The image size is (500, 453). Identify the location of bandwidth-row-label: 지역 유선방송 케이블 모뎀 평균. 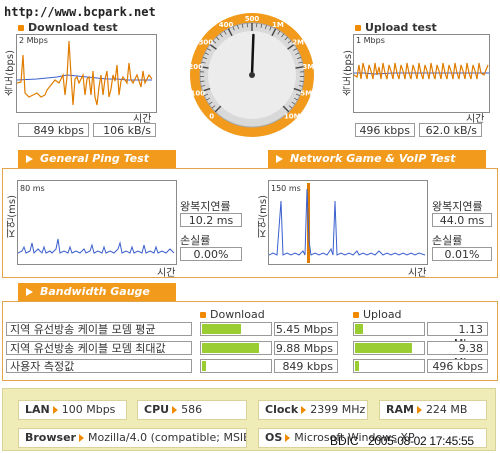
(99, 329).